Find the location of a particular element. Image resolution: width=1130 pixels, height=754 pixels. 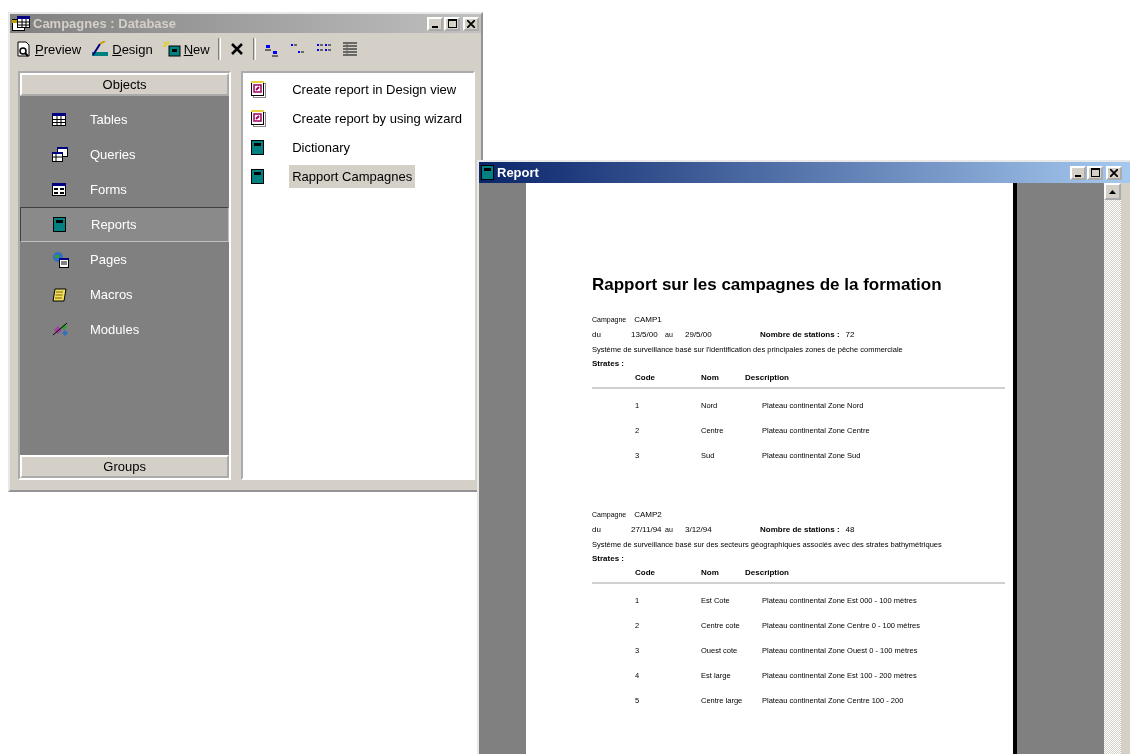

preview-icon is located at coordinates (24, 49).